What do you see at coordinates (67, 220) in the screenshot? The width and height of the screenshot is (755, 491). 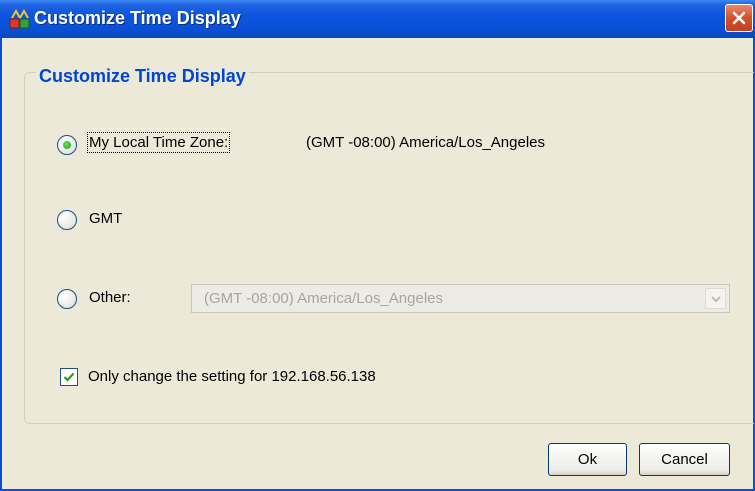 I see `gmt-radio` at bounding box center [67, 220].